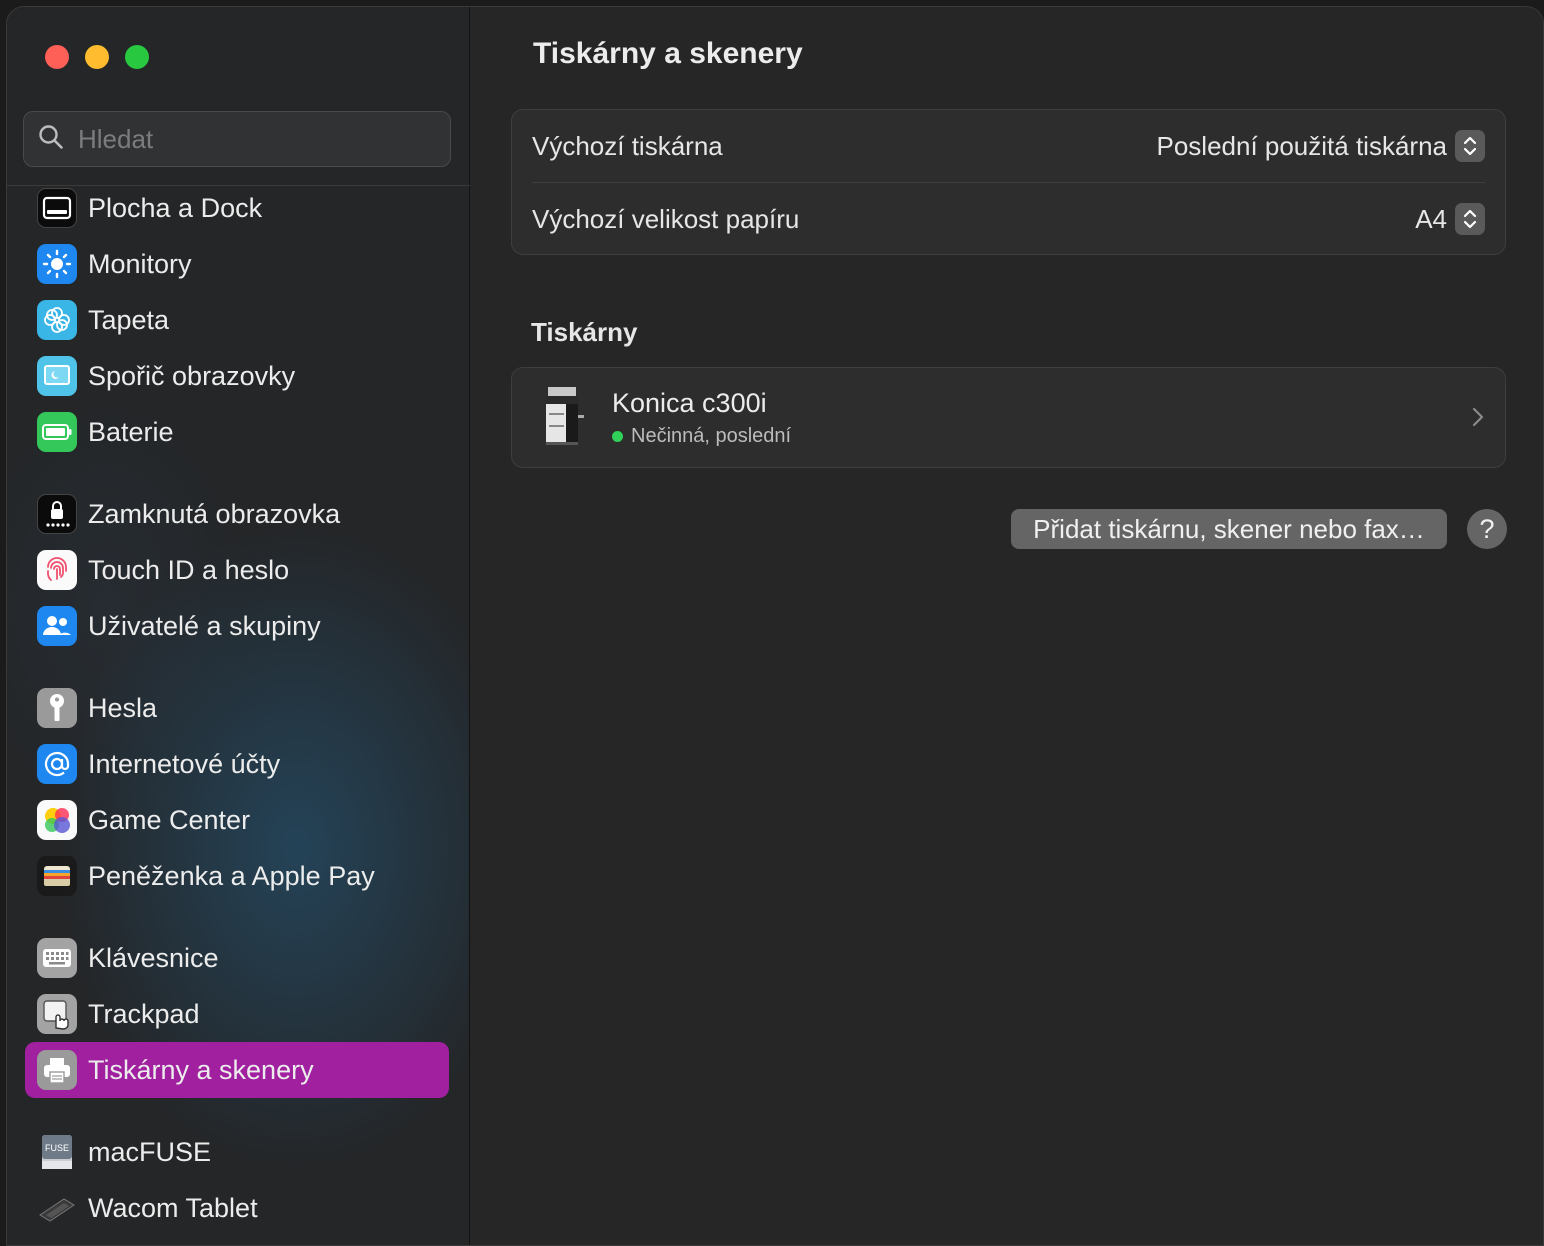  I want to click on sidebar-item-keyboard: Klávesnice, so click(237, 958).